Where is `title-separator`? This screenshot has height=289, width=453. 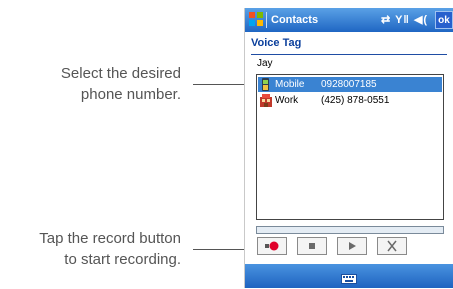
title-separator is located at coordinates (266, 20).